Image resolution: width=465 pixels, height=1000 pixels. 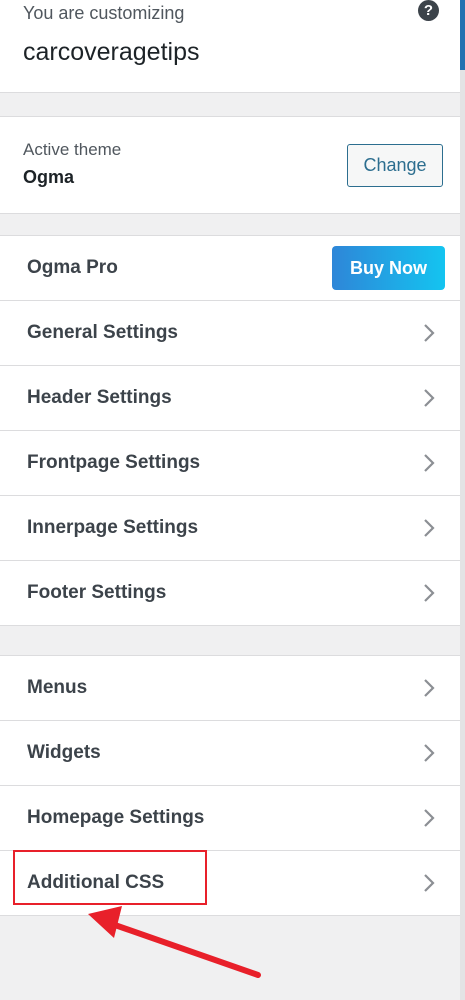 I want to click on ogma-pro-label: Ogma Pro, so click(x=72, y=267).